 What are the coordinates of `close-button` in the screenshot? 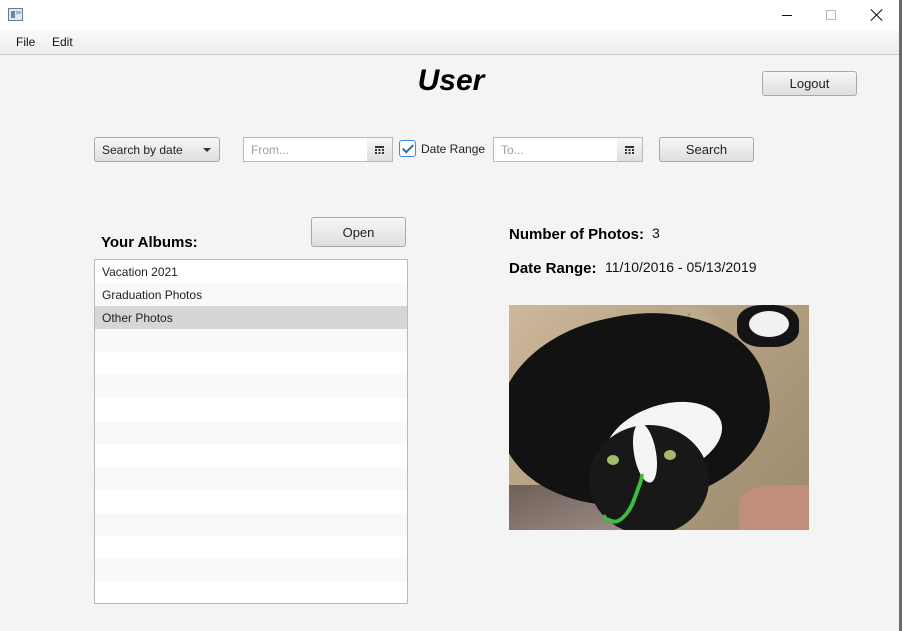 It's located at (877, 15).